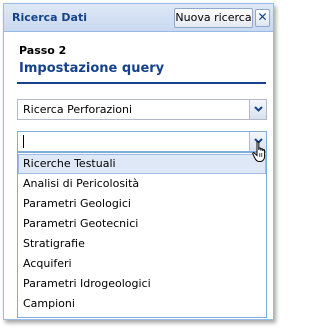 This screenshot has height=328, width=320. Describe the element at coordinates (138, 18) in the screenshot. I see `panel-header: Ricerca Dati Nuova ricerca ✕` at that location.